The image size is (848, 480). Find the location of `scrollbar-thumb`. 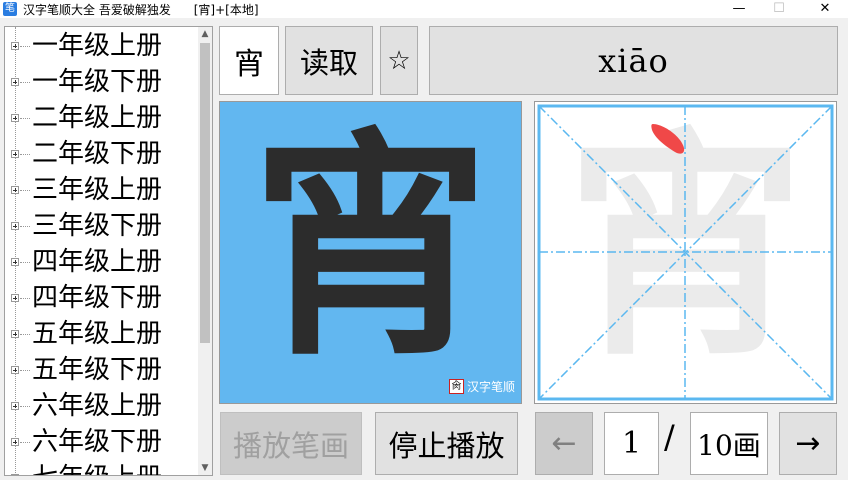

scrollbar-thumb is located at coordinates (205, 193).